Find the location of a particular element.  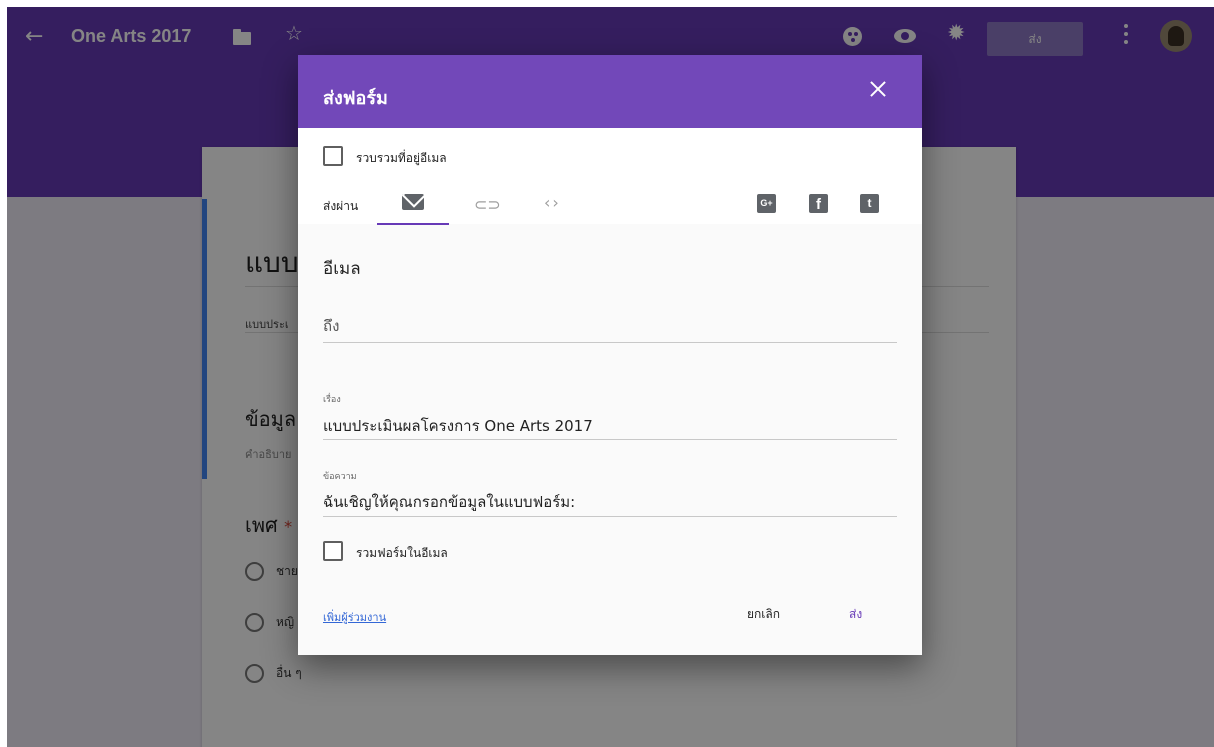

include-form-label: รวมฟอร์มในอีเมล is located at coordinates (402, 553).